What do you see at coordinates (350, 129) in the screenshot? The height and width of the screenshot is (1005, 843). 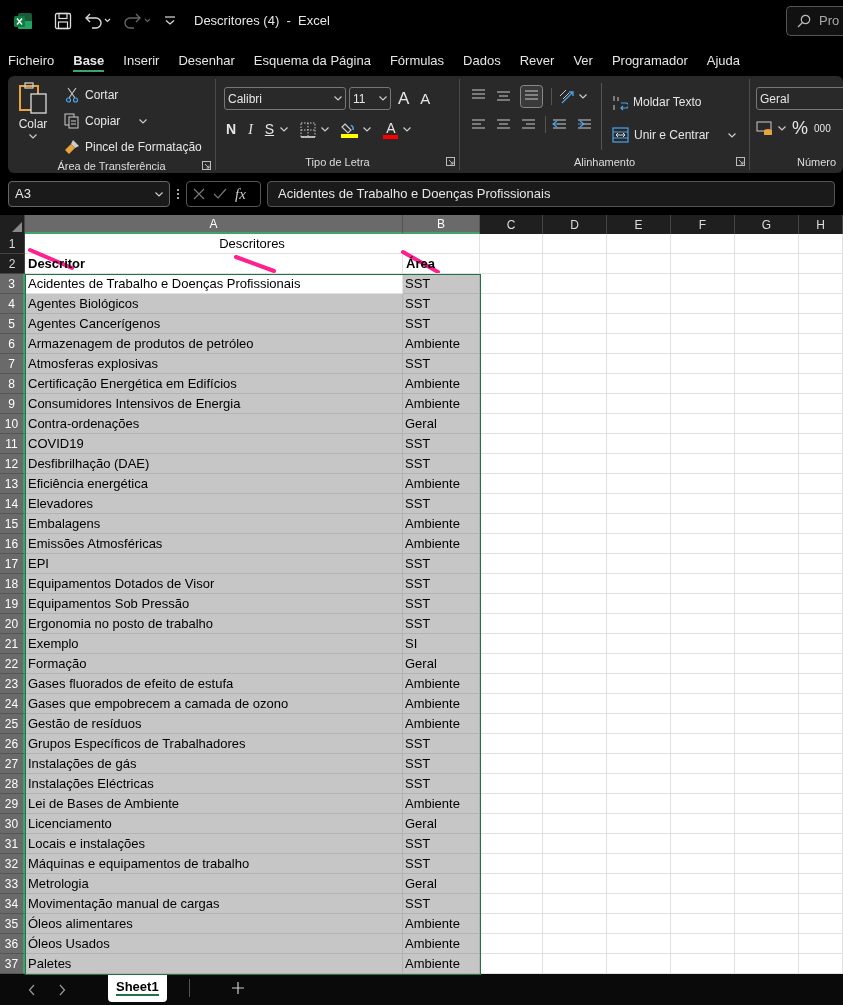 I see `fill-color-icon` at bounding box center [350, 129].